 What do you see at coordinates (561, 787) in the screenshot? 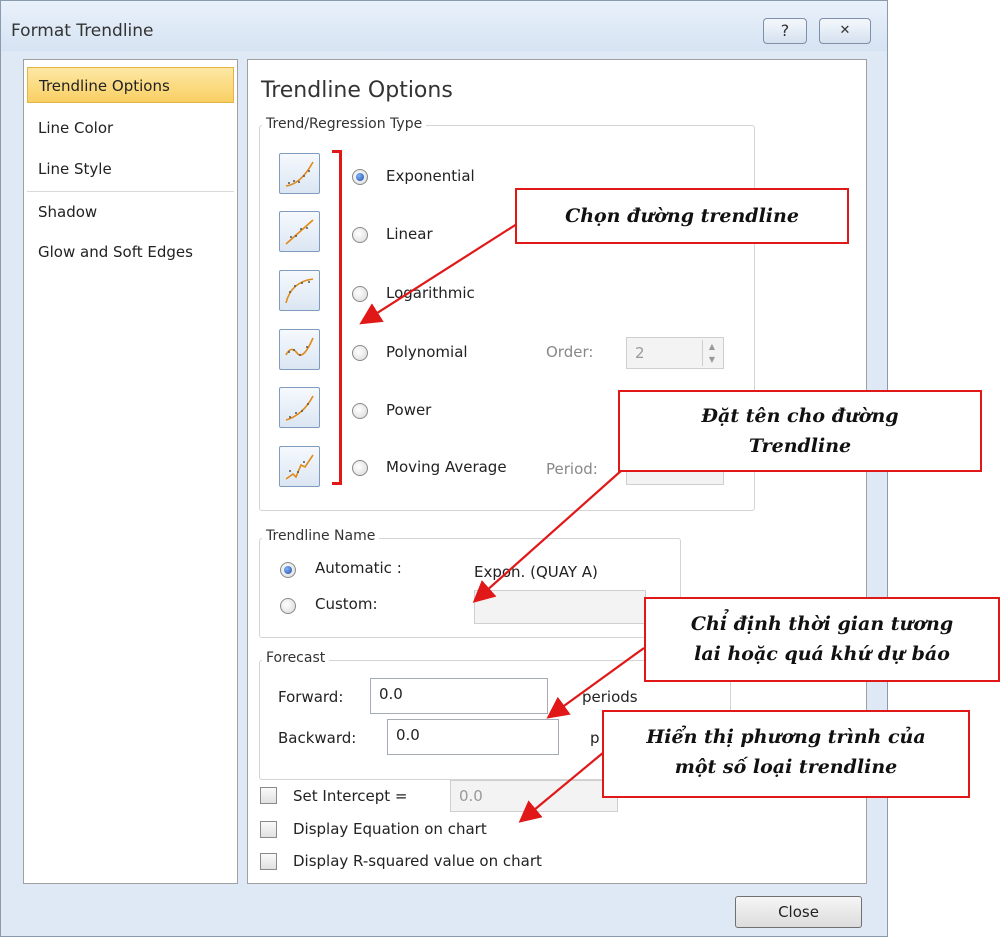
I see `arrow-equation` at bounding box center [561, 787].